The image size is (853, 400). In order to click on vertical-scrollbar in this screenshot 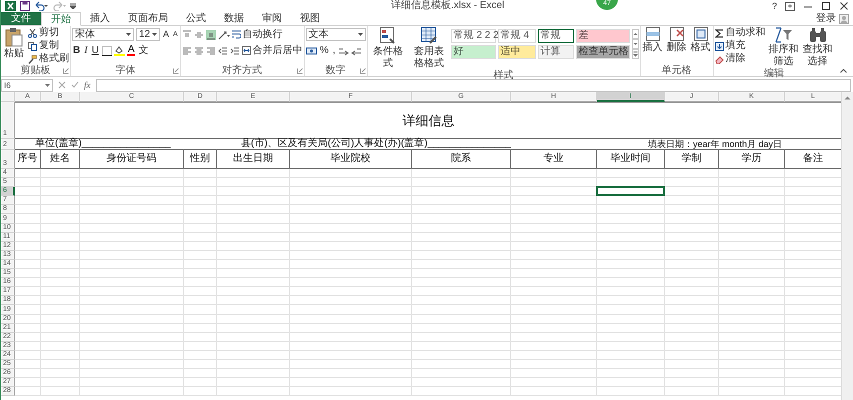, I will do `click(847, 246)`.